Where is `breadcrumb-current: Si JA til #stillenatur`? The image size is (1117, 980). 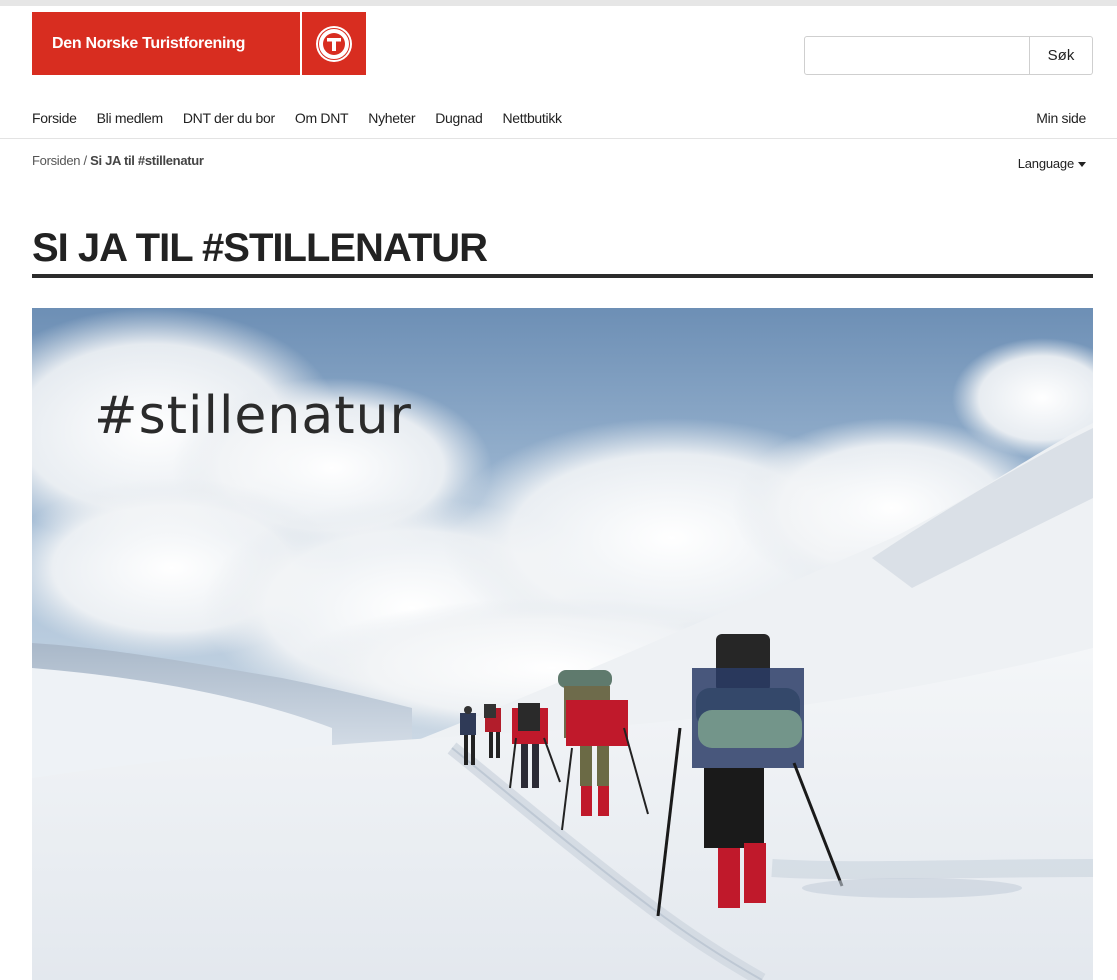 breadcrumb-current: Si JA til #stillenatur is located at coordinates (147, 160).